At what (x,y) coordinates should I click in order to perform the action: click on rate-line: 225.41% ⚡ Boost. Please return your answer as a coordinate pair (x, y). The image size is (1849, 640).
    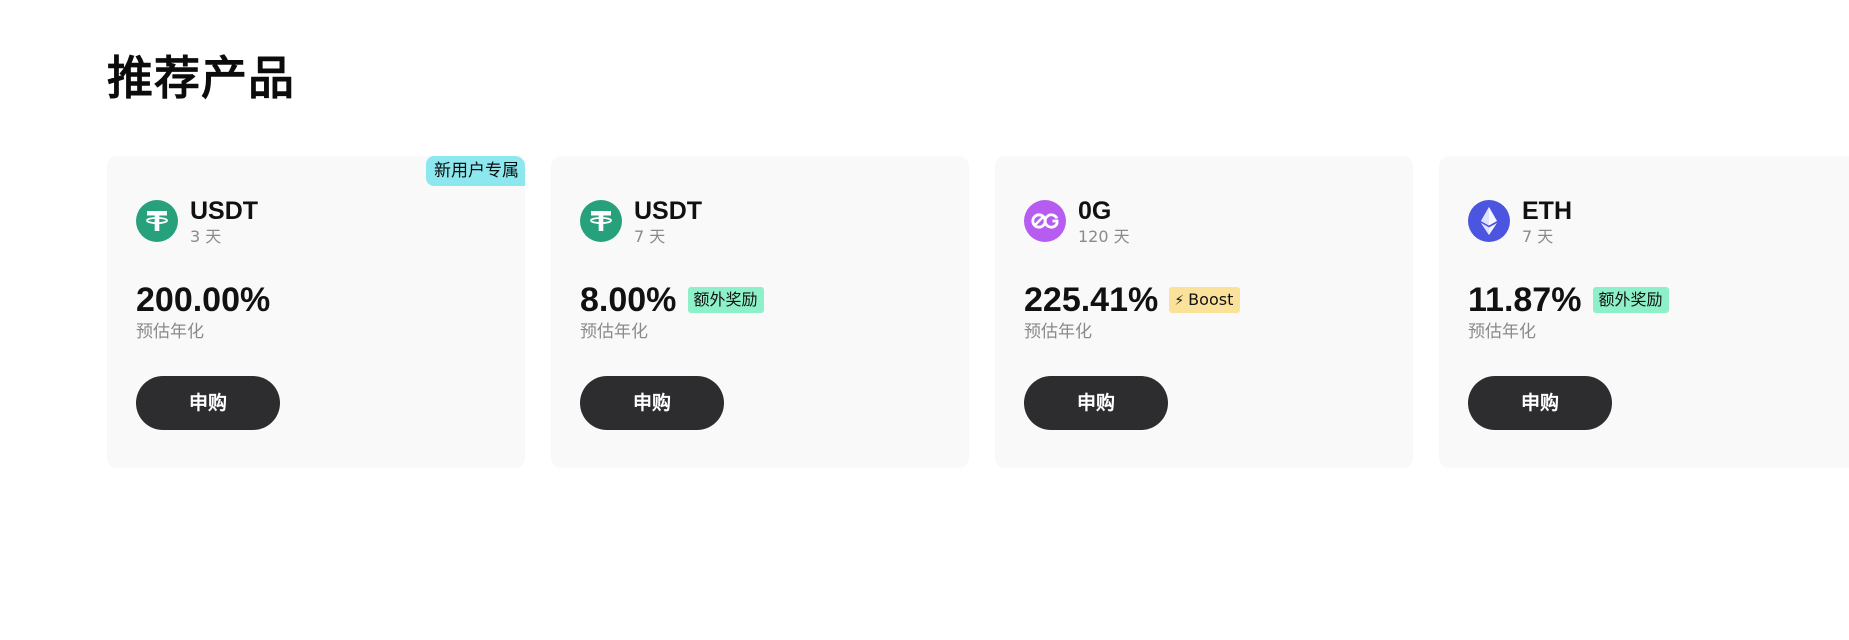
    Looking at the image, I should click on (1132, 300).